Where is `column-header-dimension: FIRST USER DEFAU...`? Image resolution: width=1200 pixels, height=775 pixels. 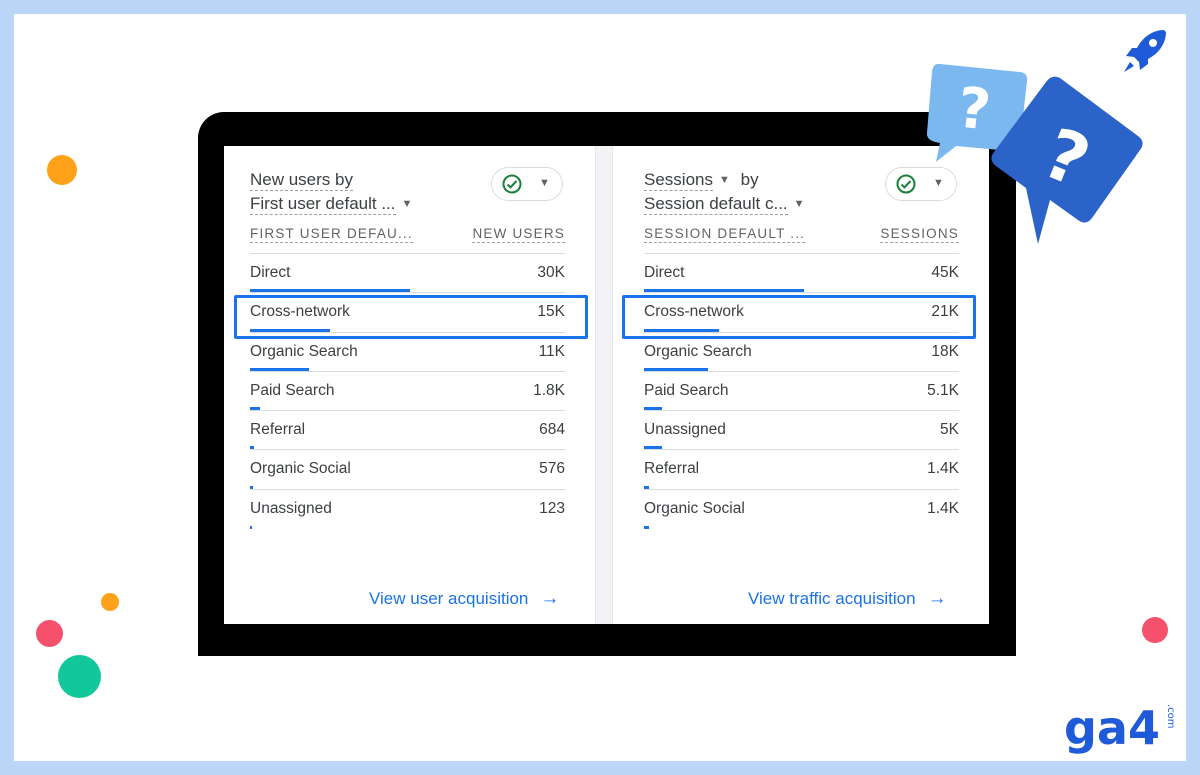
column-header-dimension: FIRST USER DEFAU... is located at coordinates (331, 234).